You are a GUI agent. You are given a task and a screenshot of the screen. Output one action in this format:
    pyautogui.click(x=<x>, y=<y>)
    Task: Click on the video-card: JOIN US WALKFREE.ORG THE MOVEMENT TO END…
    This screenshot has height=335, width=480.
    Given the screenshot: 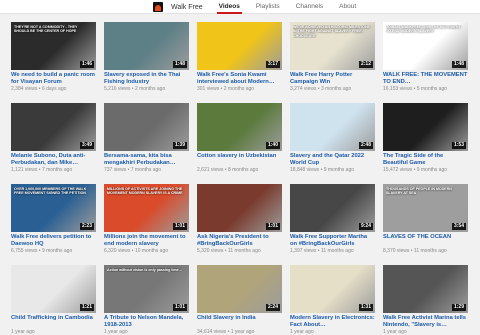 What is the action you would take?
    pyautogui.click(x=425, y=58)
    